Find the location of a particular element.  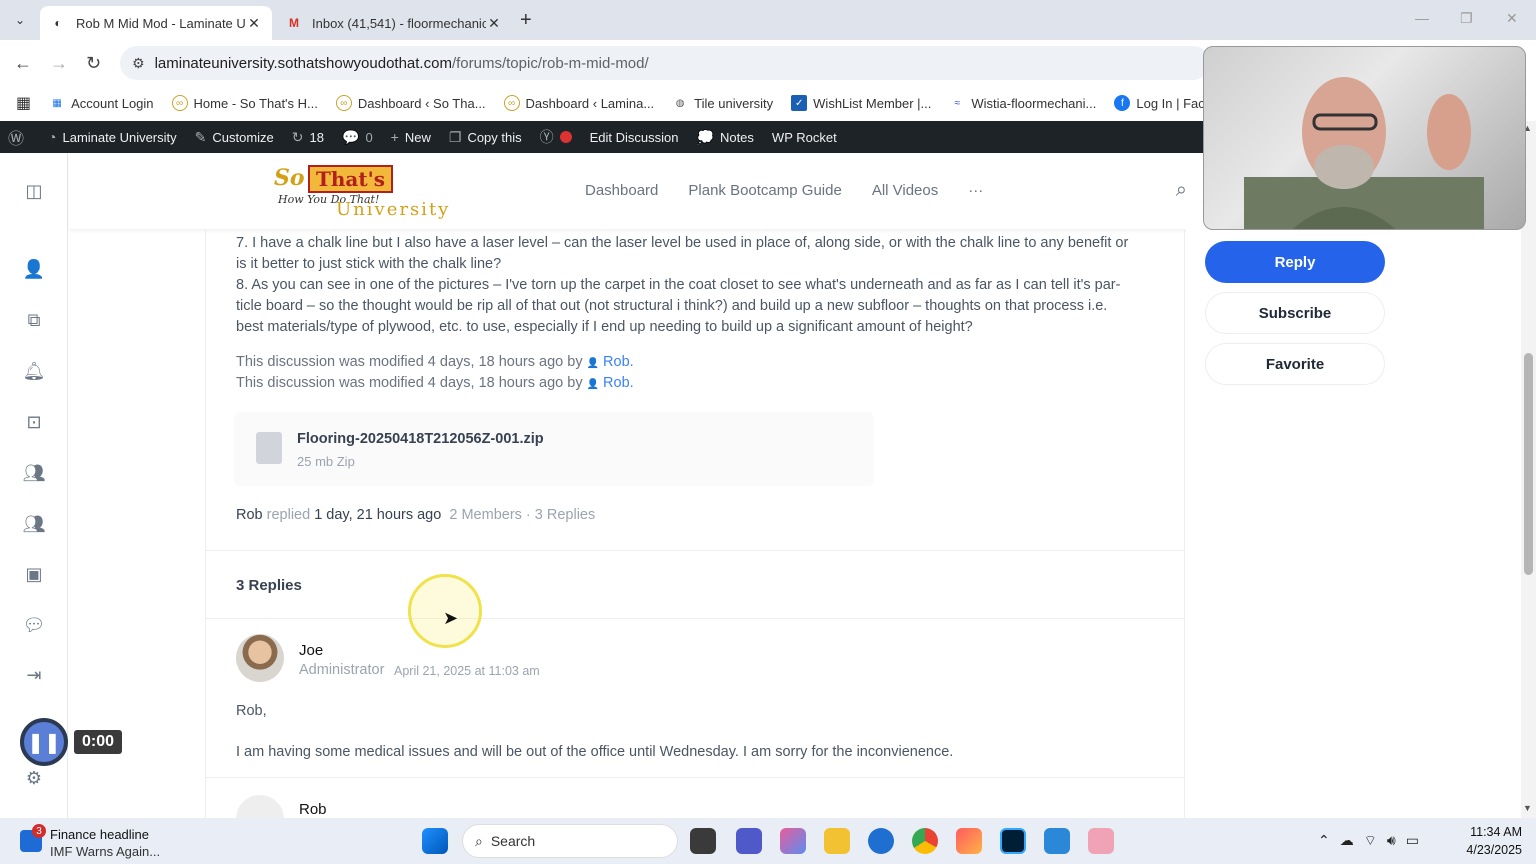

members-icon: 👥︎ is located at coordinates (34, 473).